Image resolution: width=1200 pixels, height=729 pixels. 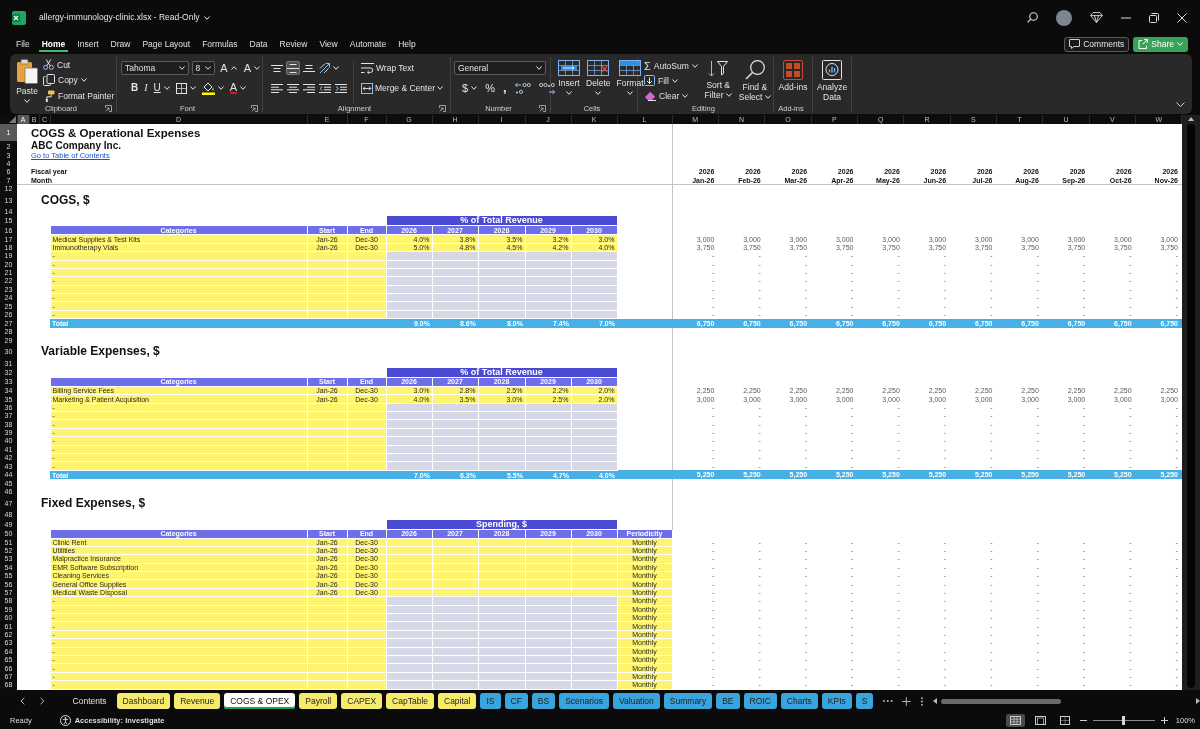 What do you see at coordinates (584, 701) in the screenshot?
I see `sheet-tab: Scenarios` at bounding box center [584, 701].